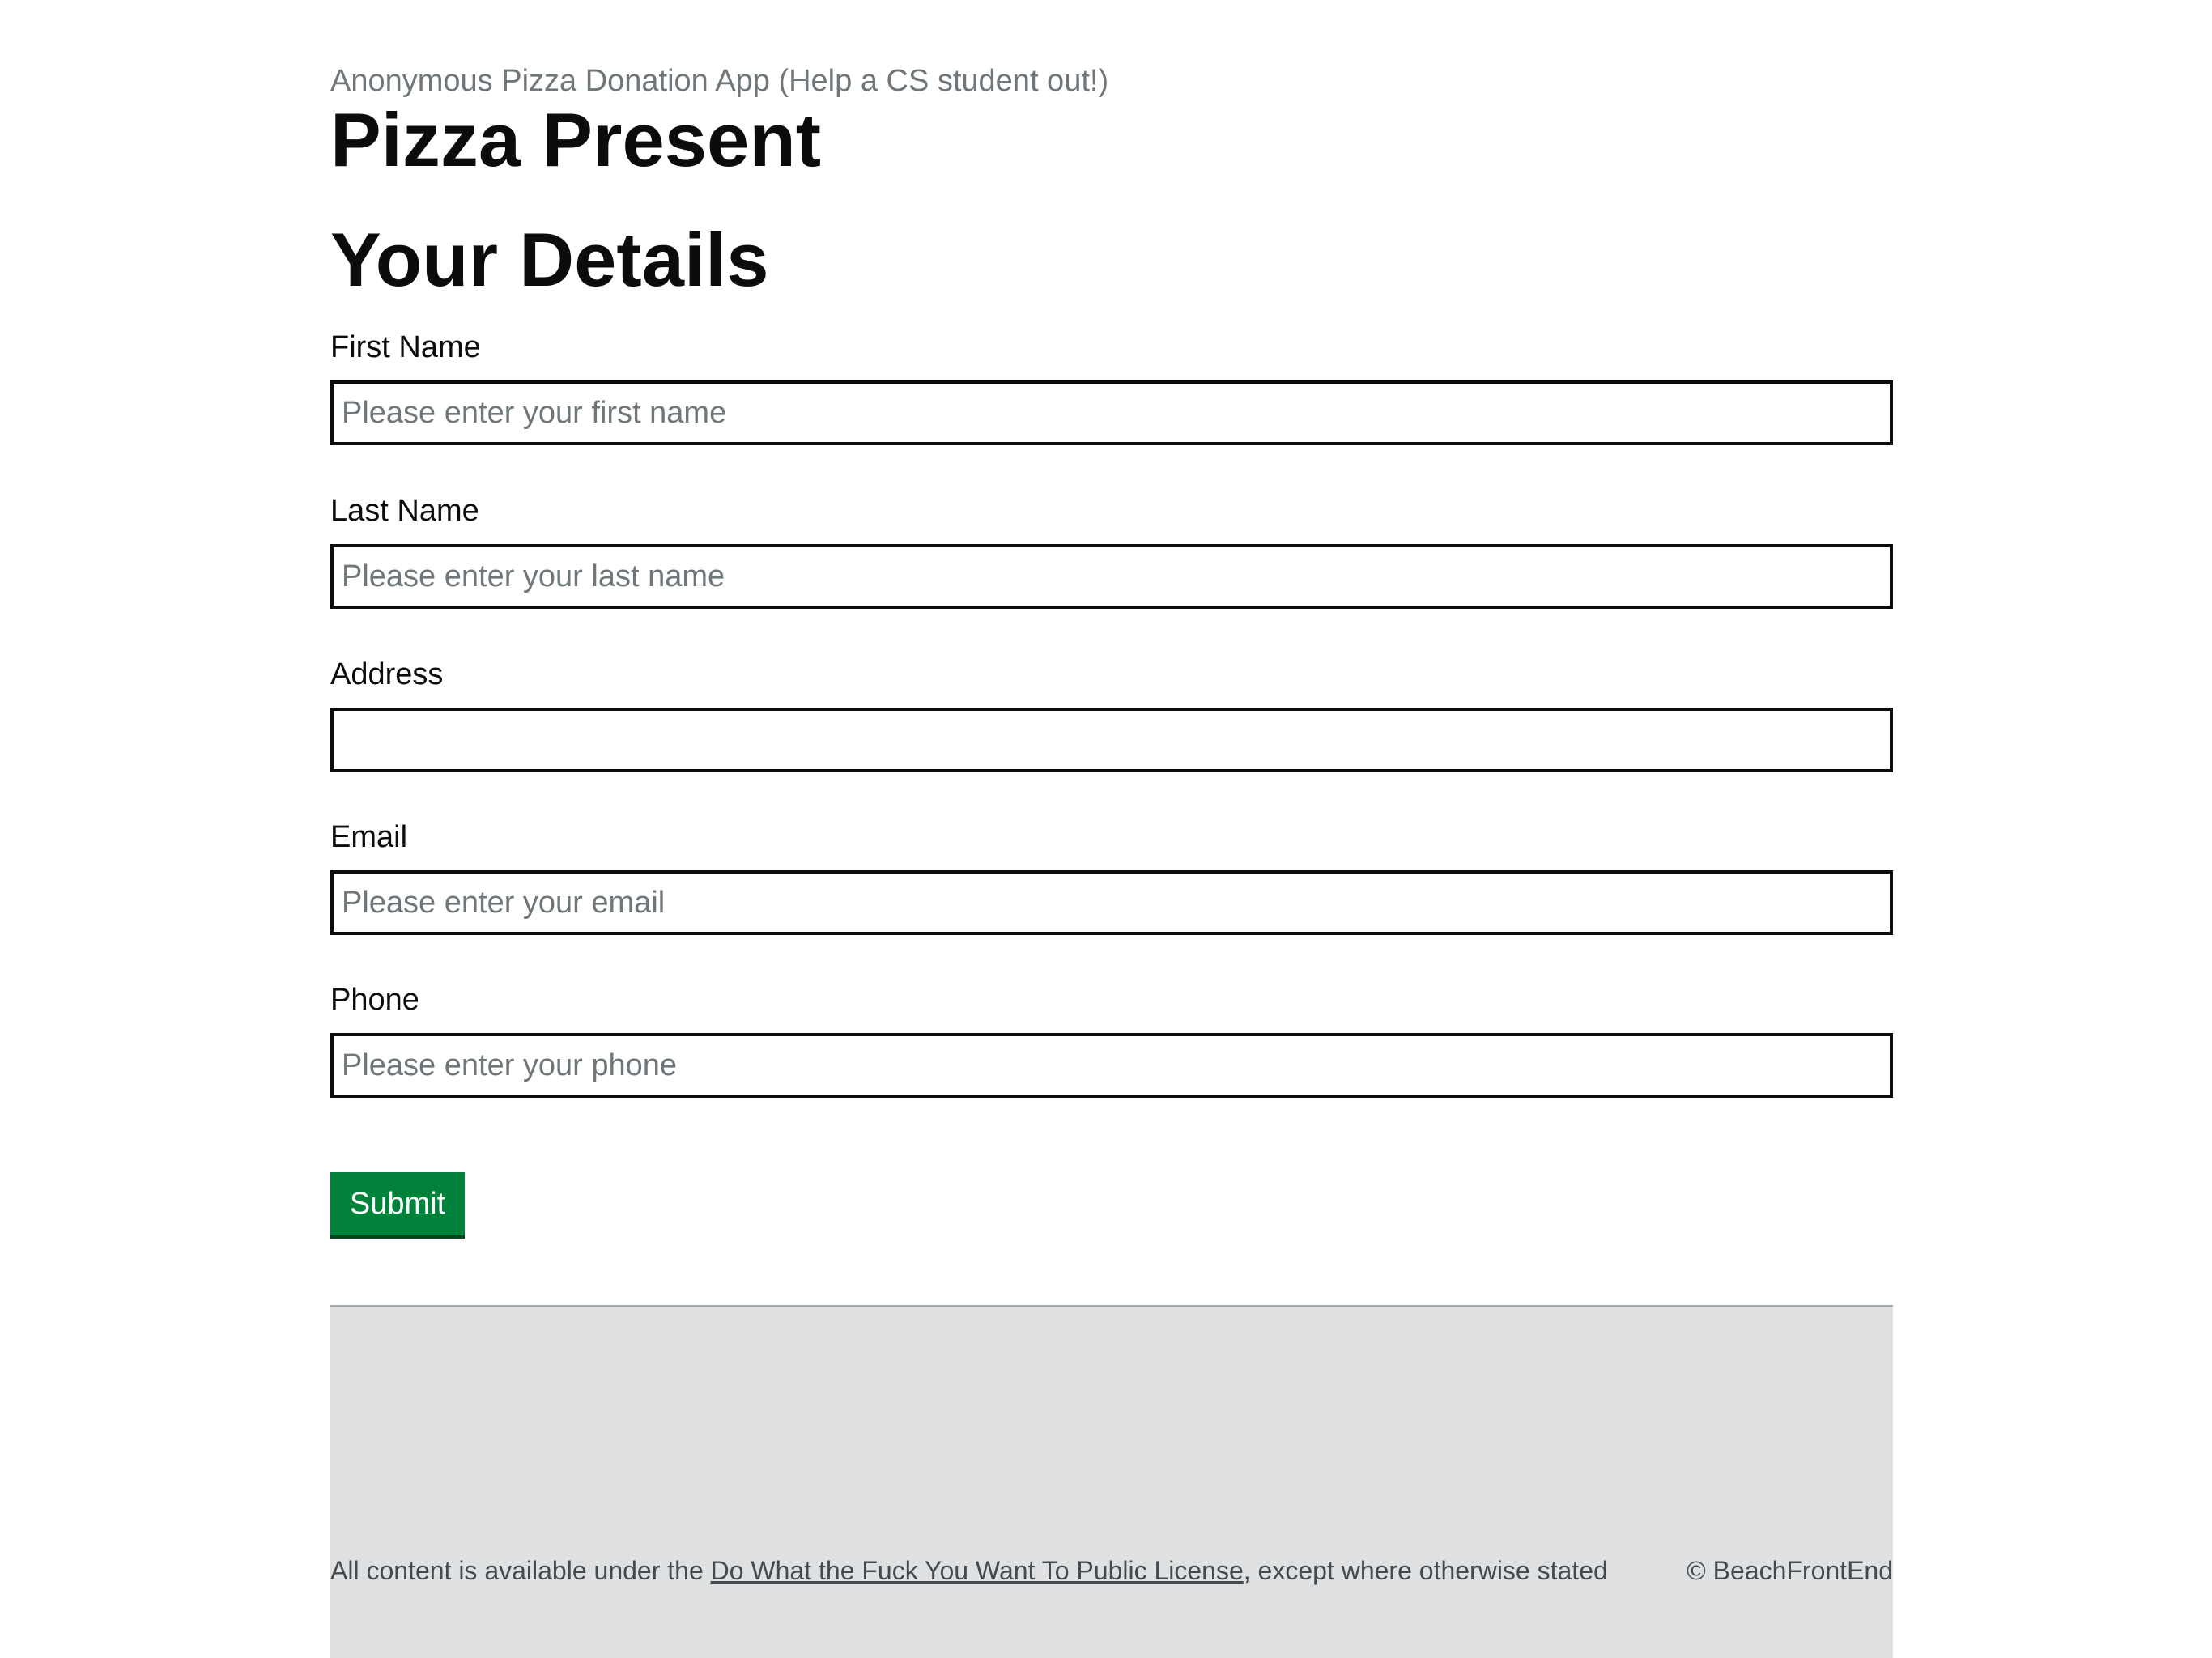 The height and width of the screenshot is (1658, 2212). Describe the element at coordinates (1790, 1570) in the screenshot. I see `footer-copyright: © BeachFrontEnd` at that location.